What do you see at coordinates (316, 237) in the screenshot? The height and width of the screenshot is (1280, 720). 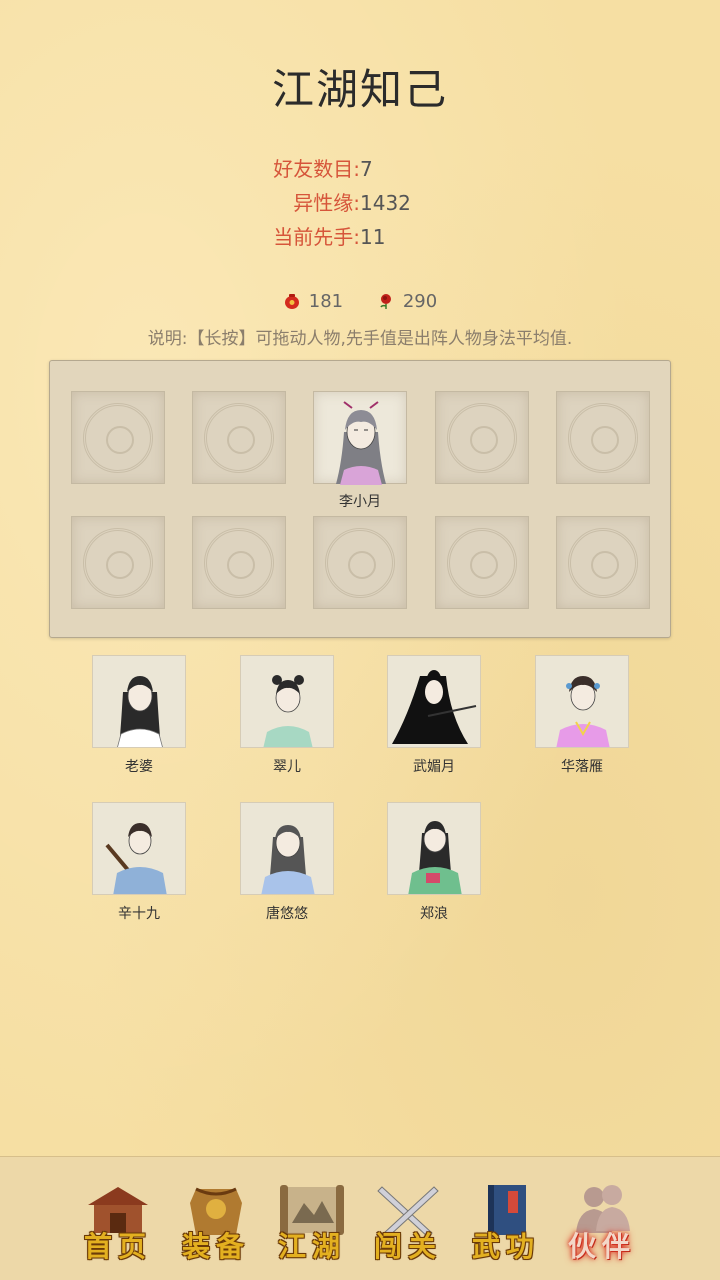 I see `stat-label: 当前先手:` at bounding box center [316, 237].